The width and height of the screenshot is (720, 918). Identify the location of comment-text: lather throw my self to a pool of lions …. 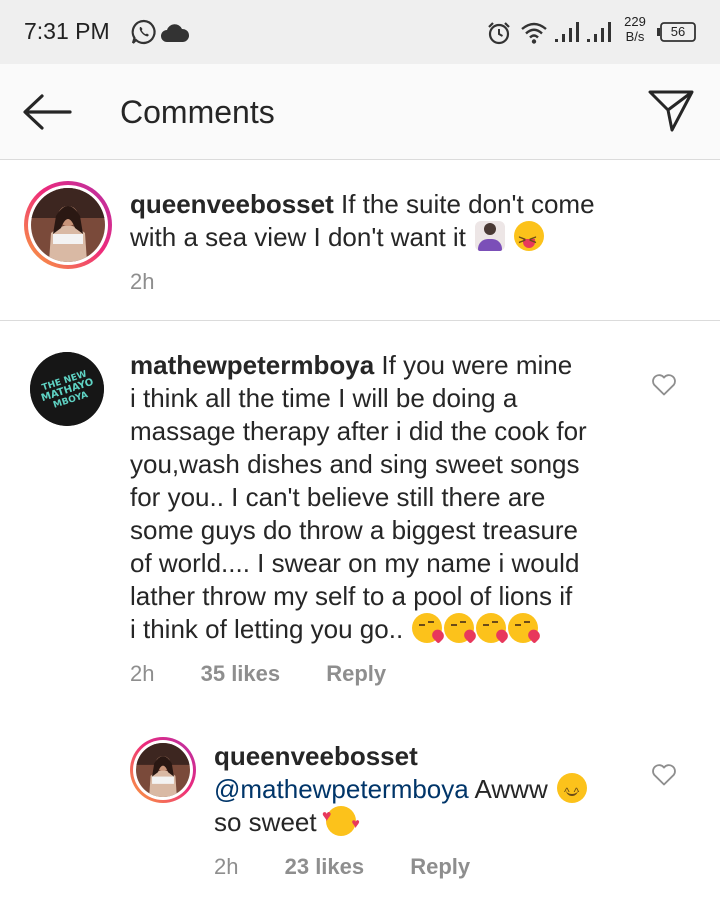
(351, 596).